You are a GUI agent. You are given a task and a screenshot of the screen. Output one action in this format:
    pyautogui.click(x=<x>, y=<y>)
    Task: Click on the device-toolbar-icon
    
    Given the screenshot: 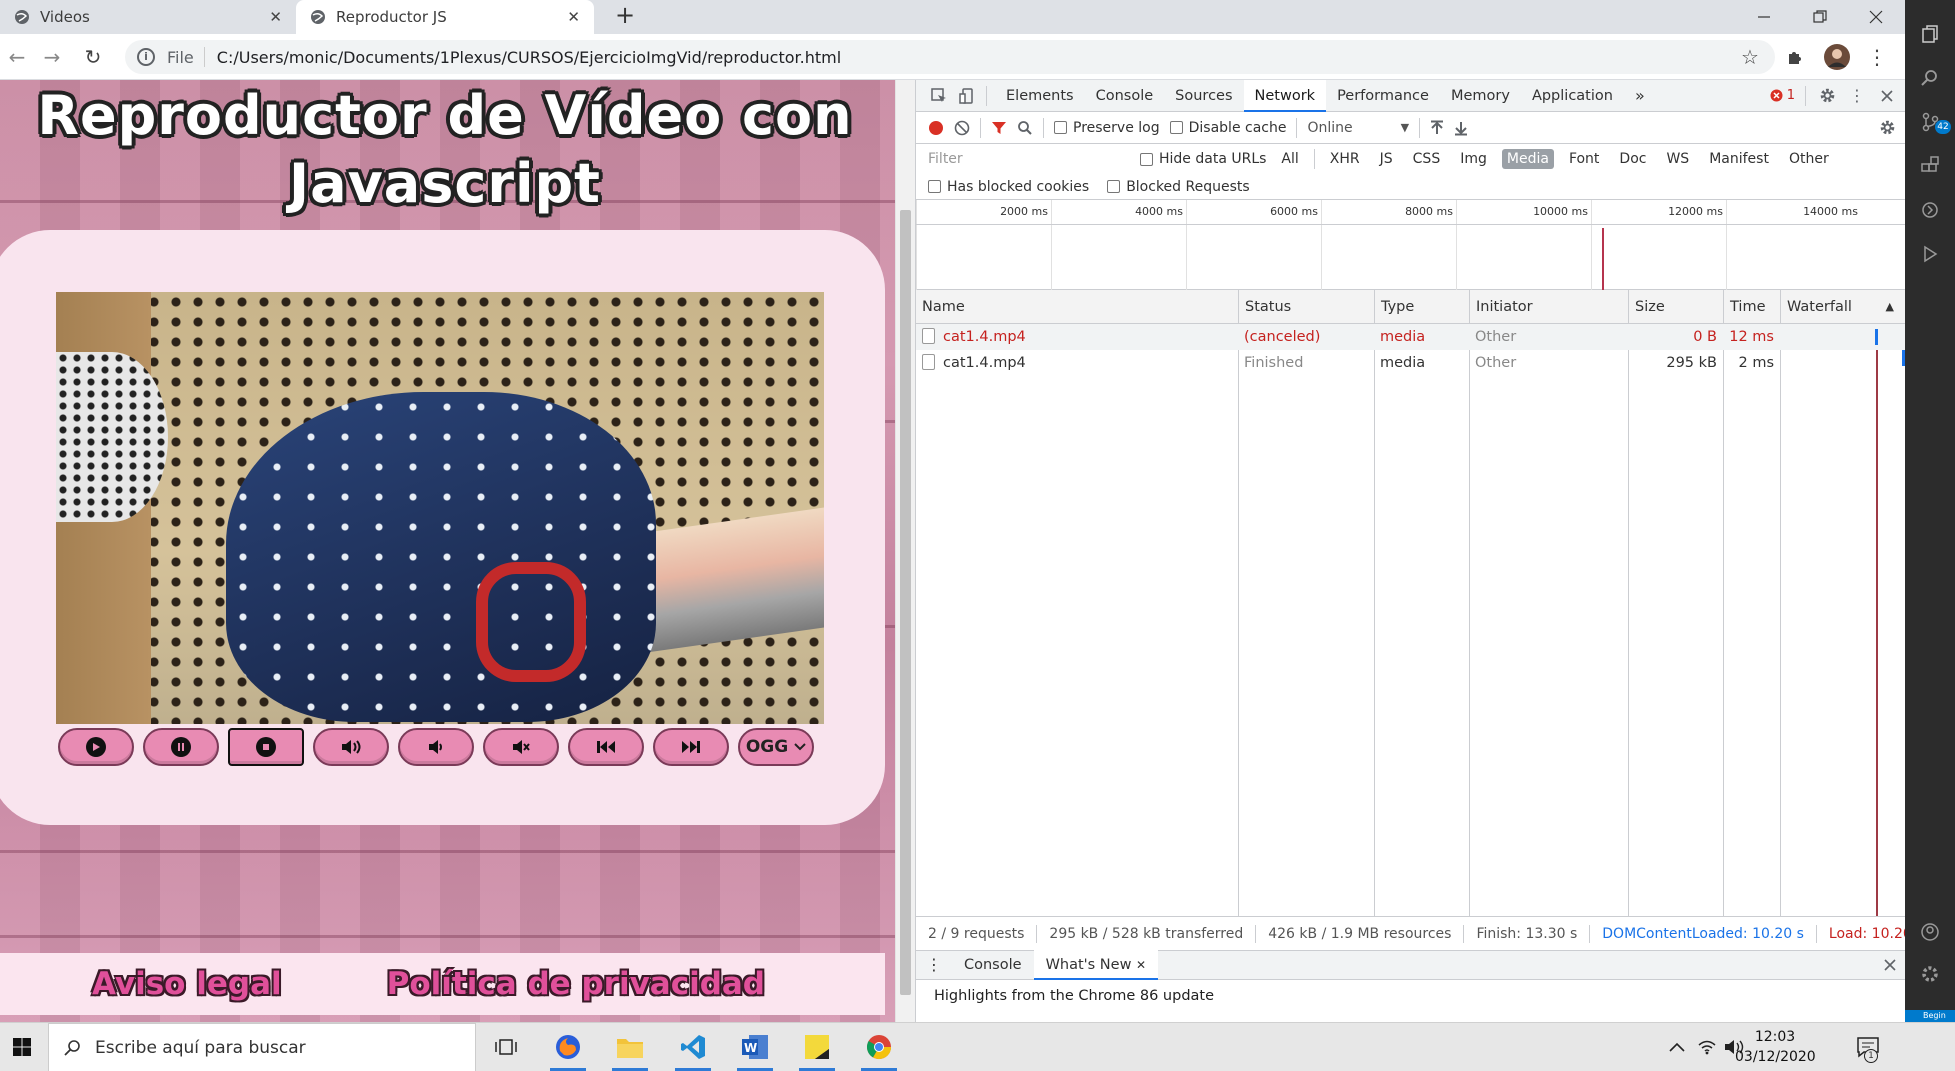 What is the action you would take?
    pyautogui.click(x=967, y=96)
    